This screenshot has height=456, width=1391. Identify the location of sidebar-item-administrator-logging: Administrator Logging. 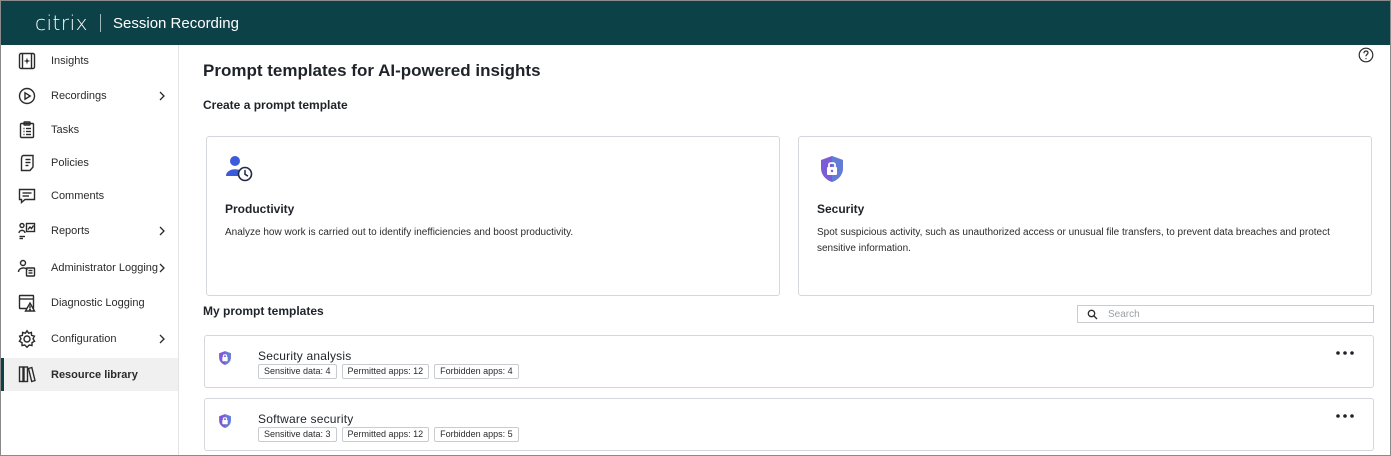
(89, 268).